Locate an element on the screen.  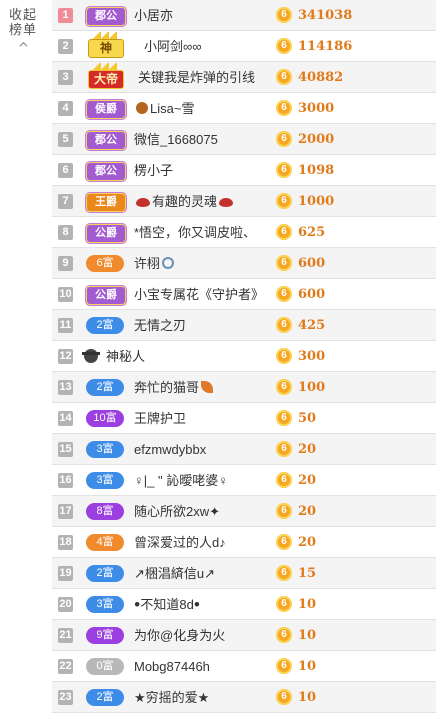
user-name: 关键我是炸弹的引线 is located at coordinates (196, 77).